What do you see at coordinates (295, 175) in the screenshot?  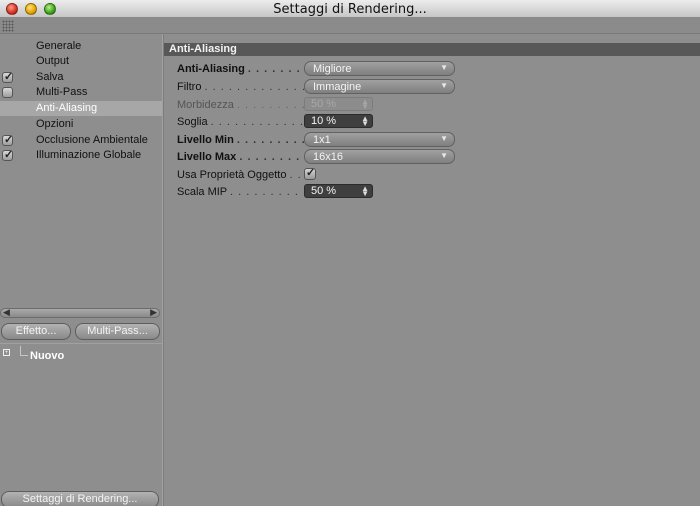 I see `leader-dots: . .` at bounding box center [295, 175].